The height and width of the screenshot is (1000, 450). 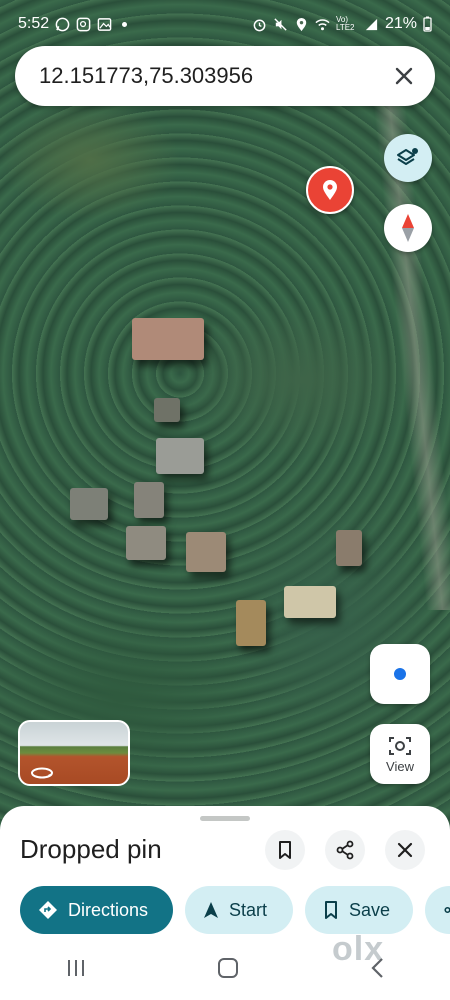 I want to click on alarm-icon, so click(x=259, y=25).